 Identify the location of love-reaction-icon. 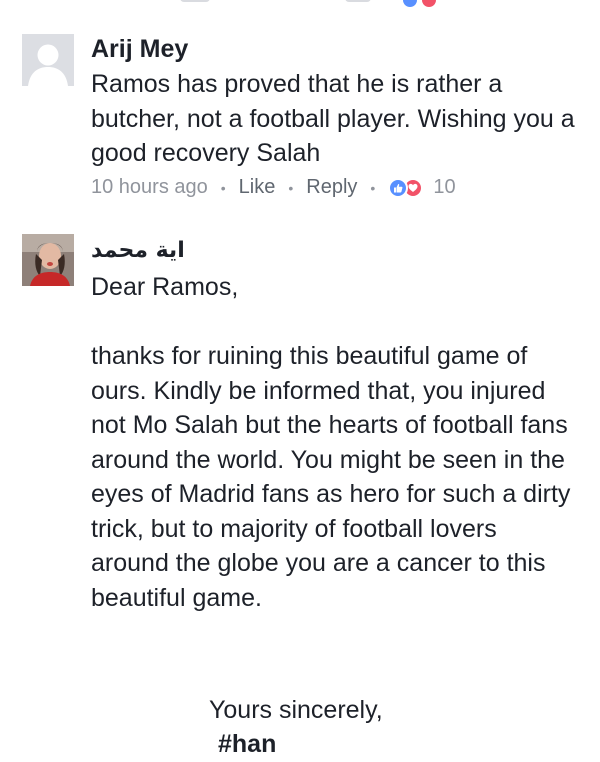
(429, 3).